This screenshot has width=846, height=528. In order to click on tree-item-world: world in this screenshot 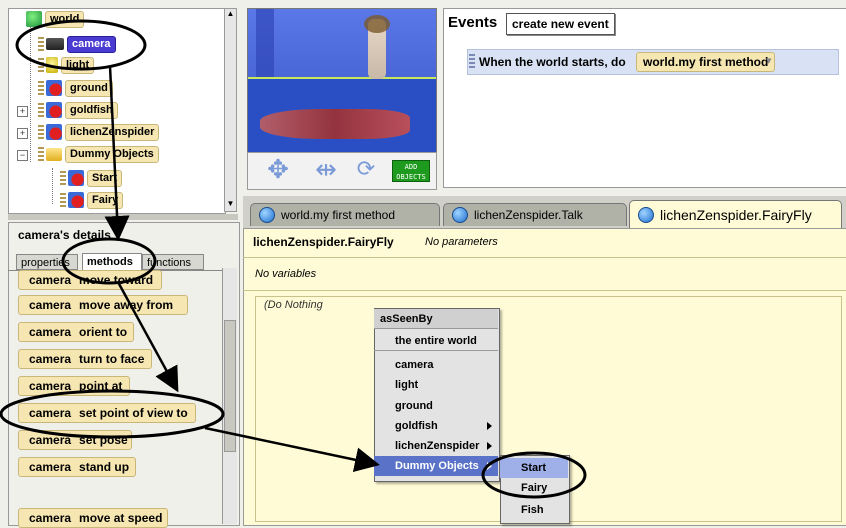, I will do `click(55, 19)`.